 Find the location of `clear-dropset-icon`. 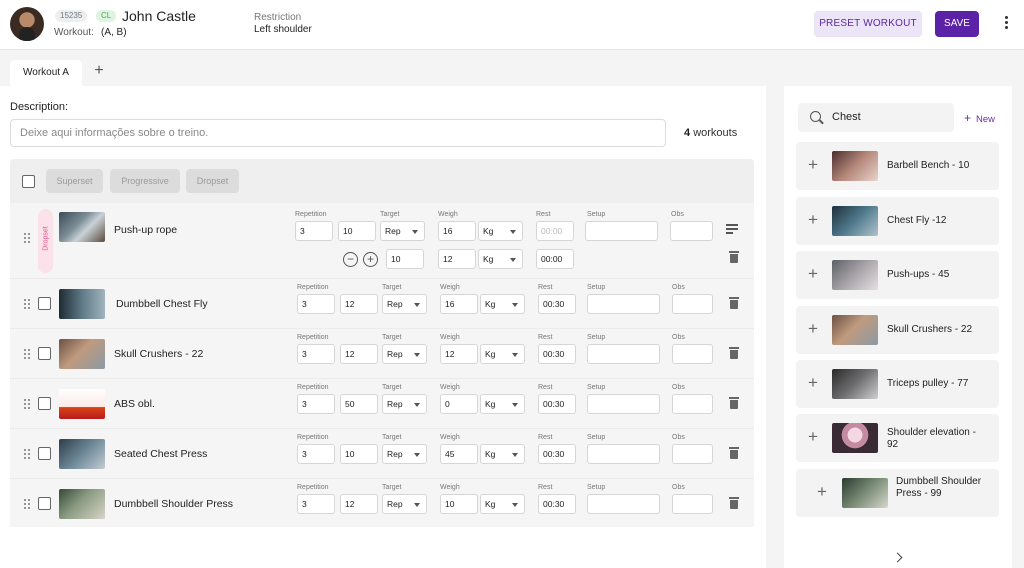

clear-dropset-icon is located at coordinates (734, 230).